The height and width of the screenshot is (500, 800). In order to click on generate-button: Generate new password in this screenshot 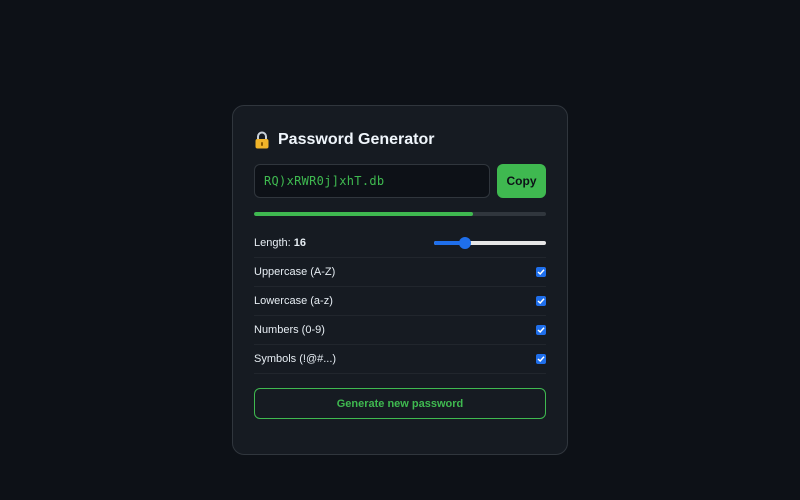, I will do `click(400, 403)`.